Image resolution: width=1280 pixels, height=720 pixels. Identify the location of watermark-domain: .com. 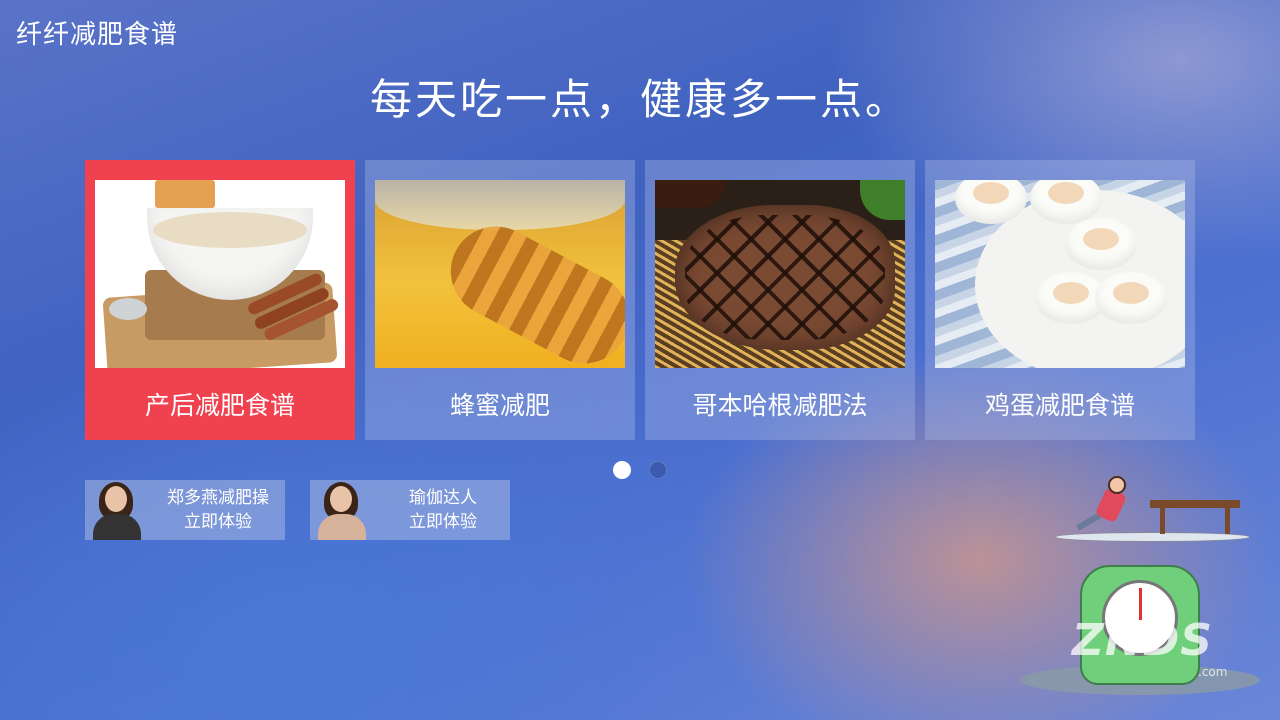
(1213, 672).